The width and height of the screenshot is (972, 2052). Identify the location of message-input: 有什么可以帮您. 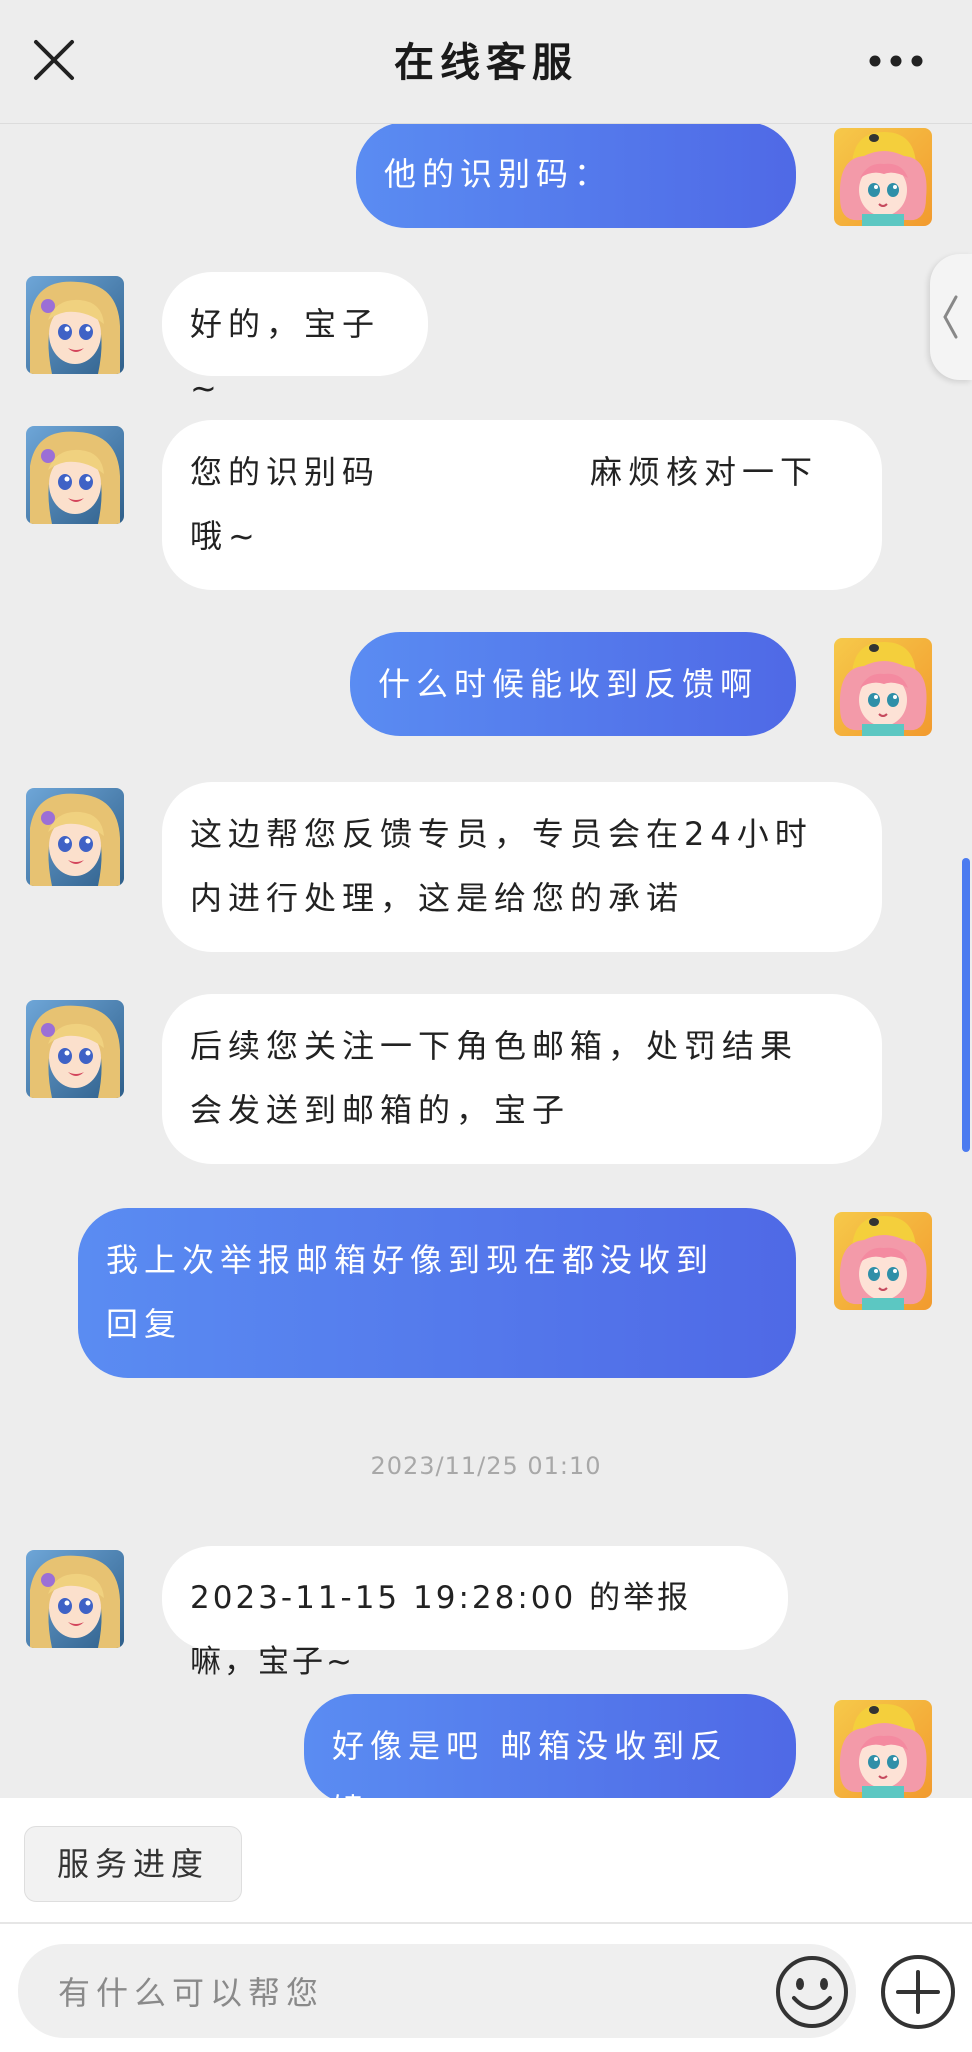
(437, 1991).